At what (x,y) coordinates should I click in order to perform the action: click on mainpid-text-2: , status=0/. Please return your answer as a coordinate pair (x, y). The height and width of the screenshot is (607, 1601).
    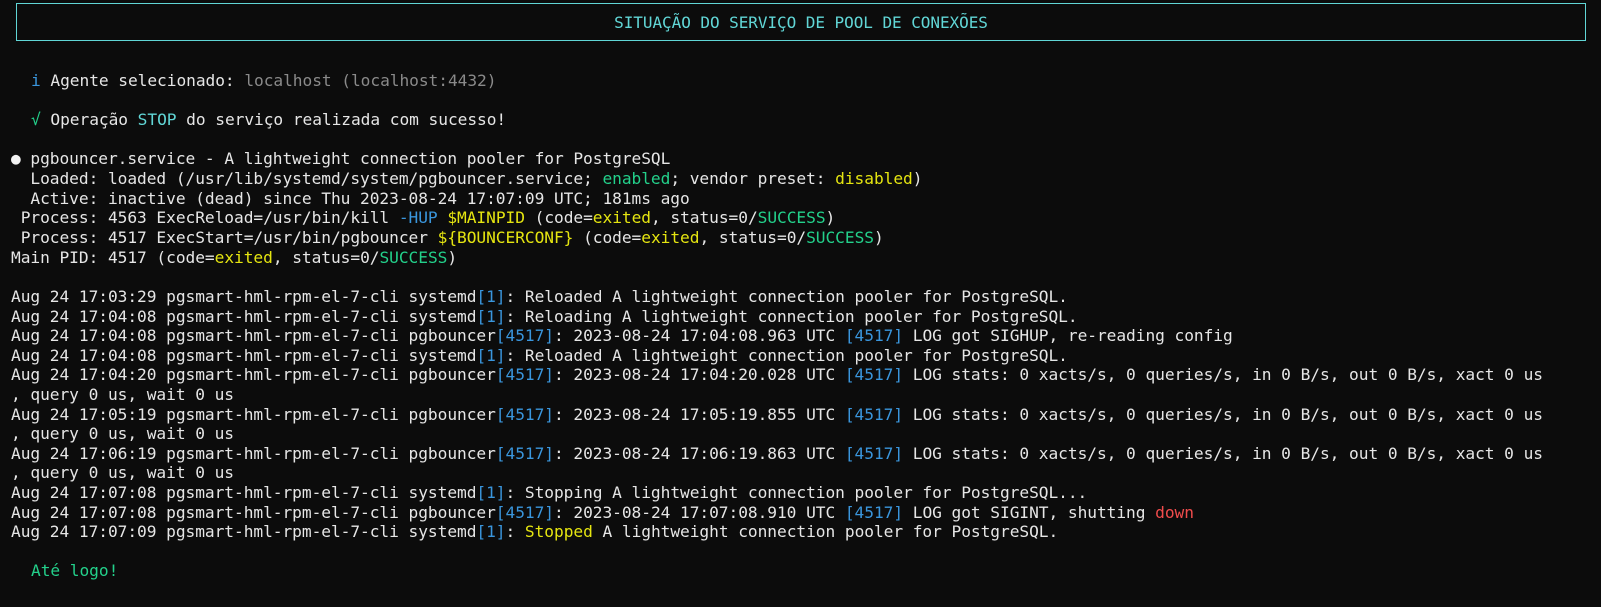
    Looking at the image, I should click on (326, 257).